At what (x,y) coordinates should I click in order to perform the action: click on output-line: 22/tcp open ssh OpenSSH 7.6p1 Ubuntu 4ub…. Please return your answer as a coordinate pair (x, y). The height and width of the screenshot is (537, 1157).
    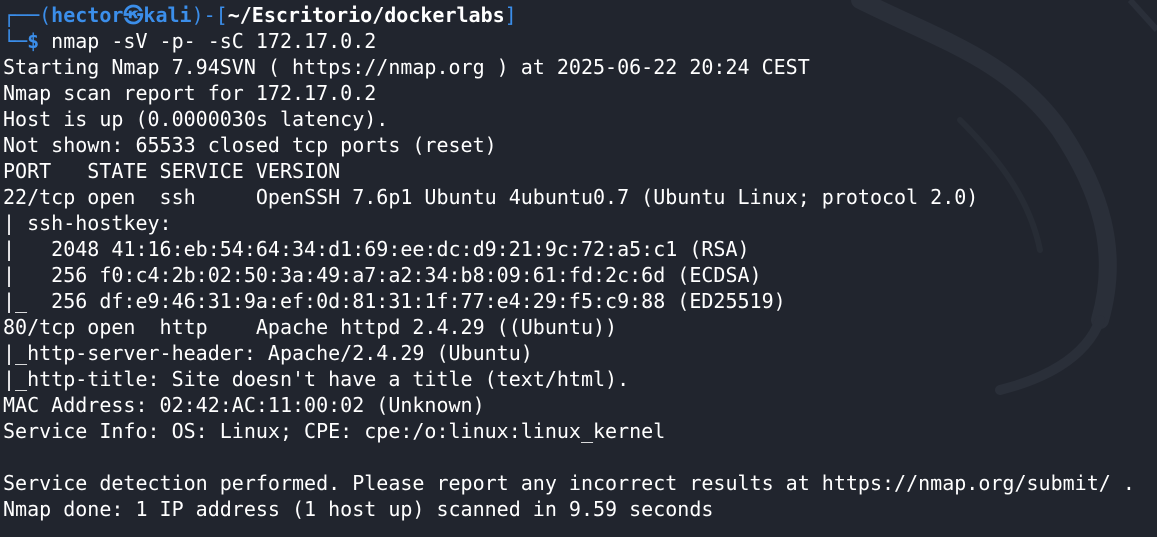
    Looking at the image, I should click on (491, 197).